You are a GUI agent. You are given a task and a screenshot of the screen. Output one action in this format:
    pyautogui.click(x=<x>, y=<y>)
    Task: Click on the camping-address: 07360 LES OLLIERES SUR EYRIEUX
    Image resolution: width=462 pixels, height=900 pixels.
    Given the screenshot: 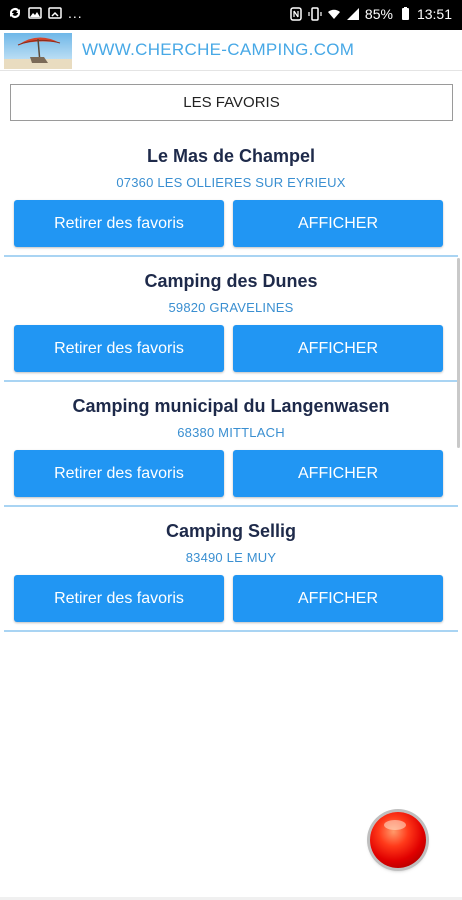 What is the action you would take?
    pyautogui.click(x=231, y=182)
    